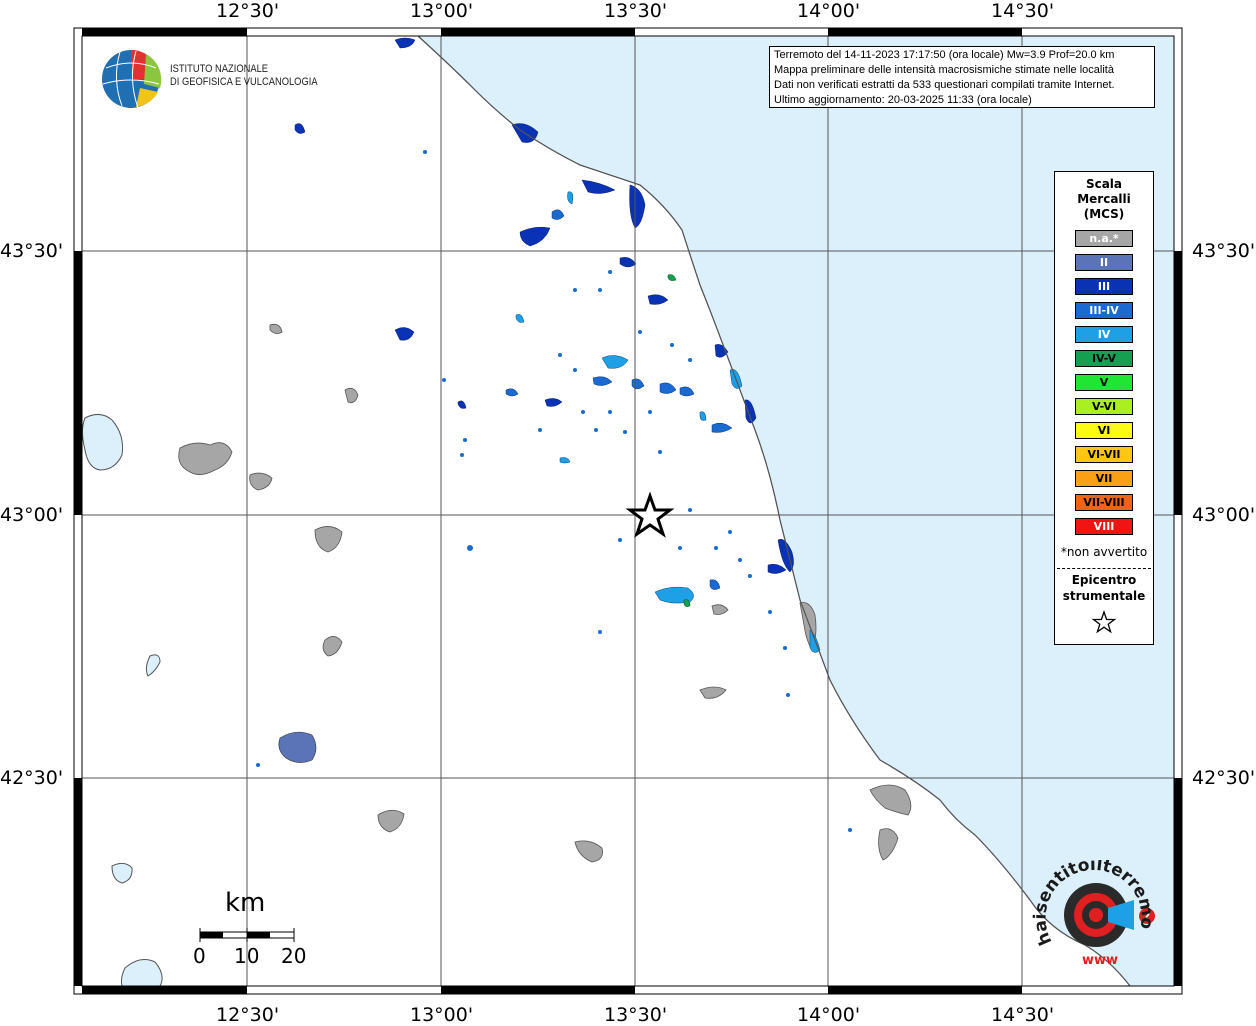  Describe the element at coordinates (244, 82) in the screenshot. I see `ingv-name-line2: DI GEOFISICA E VULCANOLOGIA` at that location.